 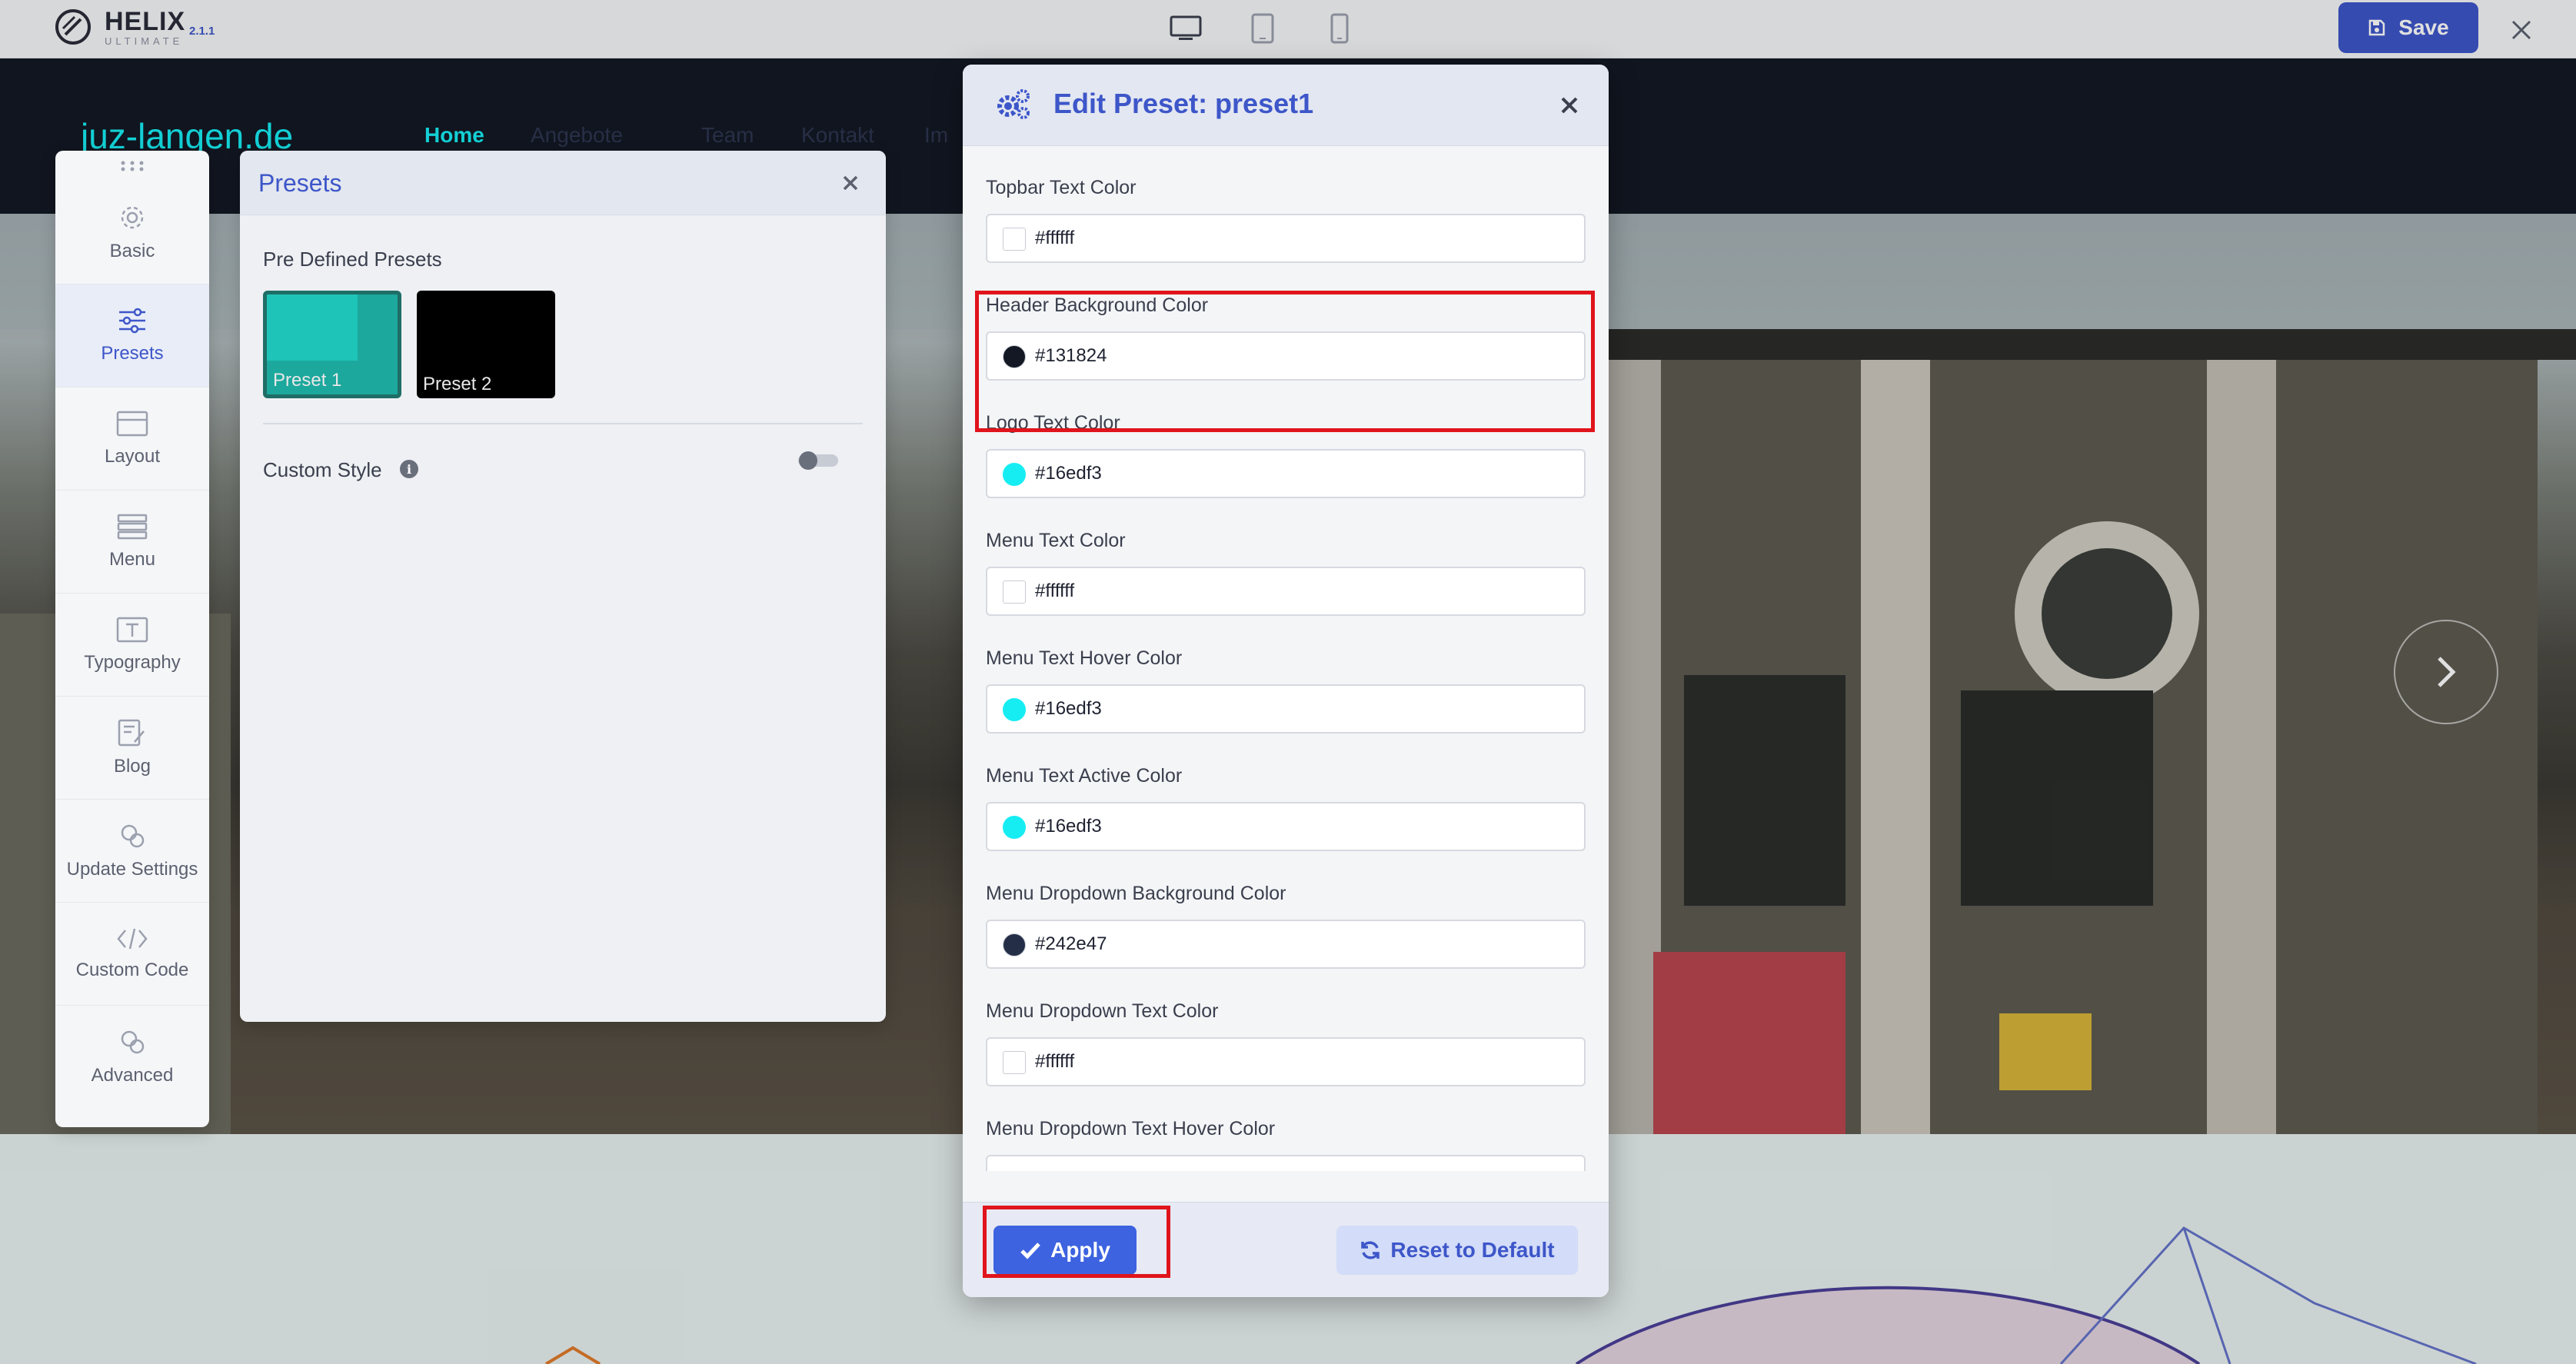 I want to click on sliders-icon, so click(x=132, y=321).